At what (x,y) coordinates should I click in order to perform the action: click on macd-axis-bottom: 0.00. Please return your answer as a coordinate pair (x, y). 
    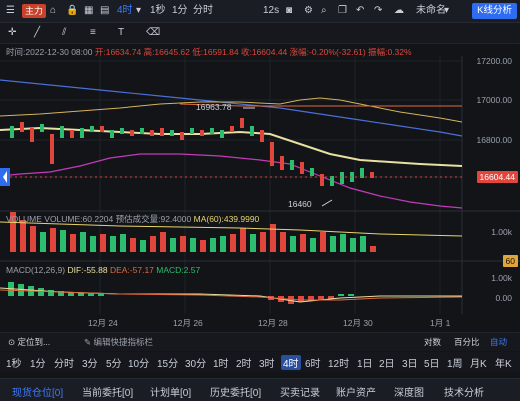
    Looking at the image, I should click on (503, 298).